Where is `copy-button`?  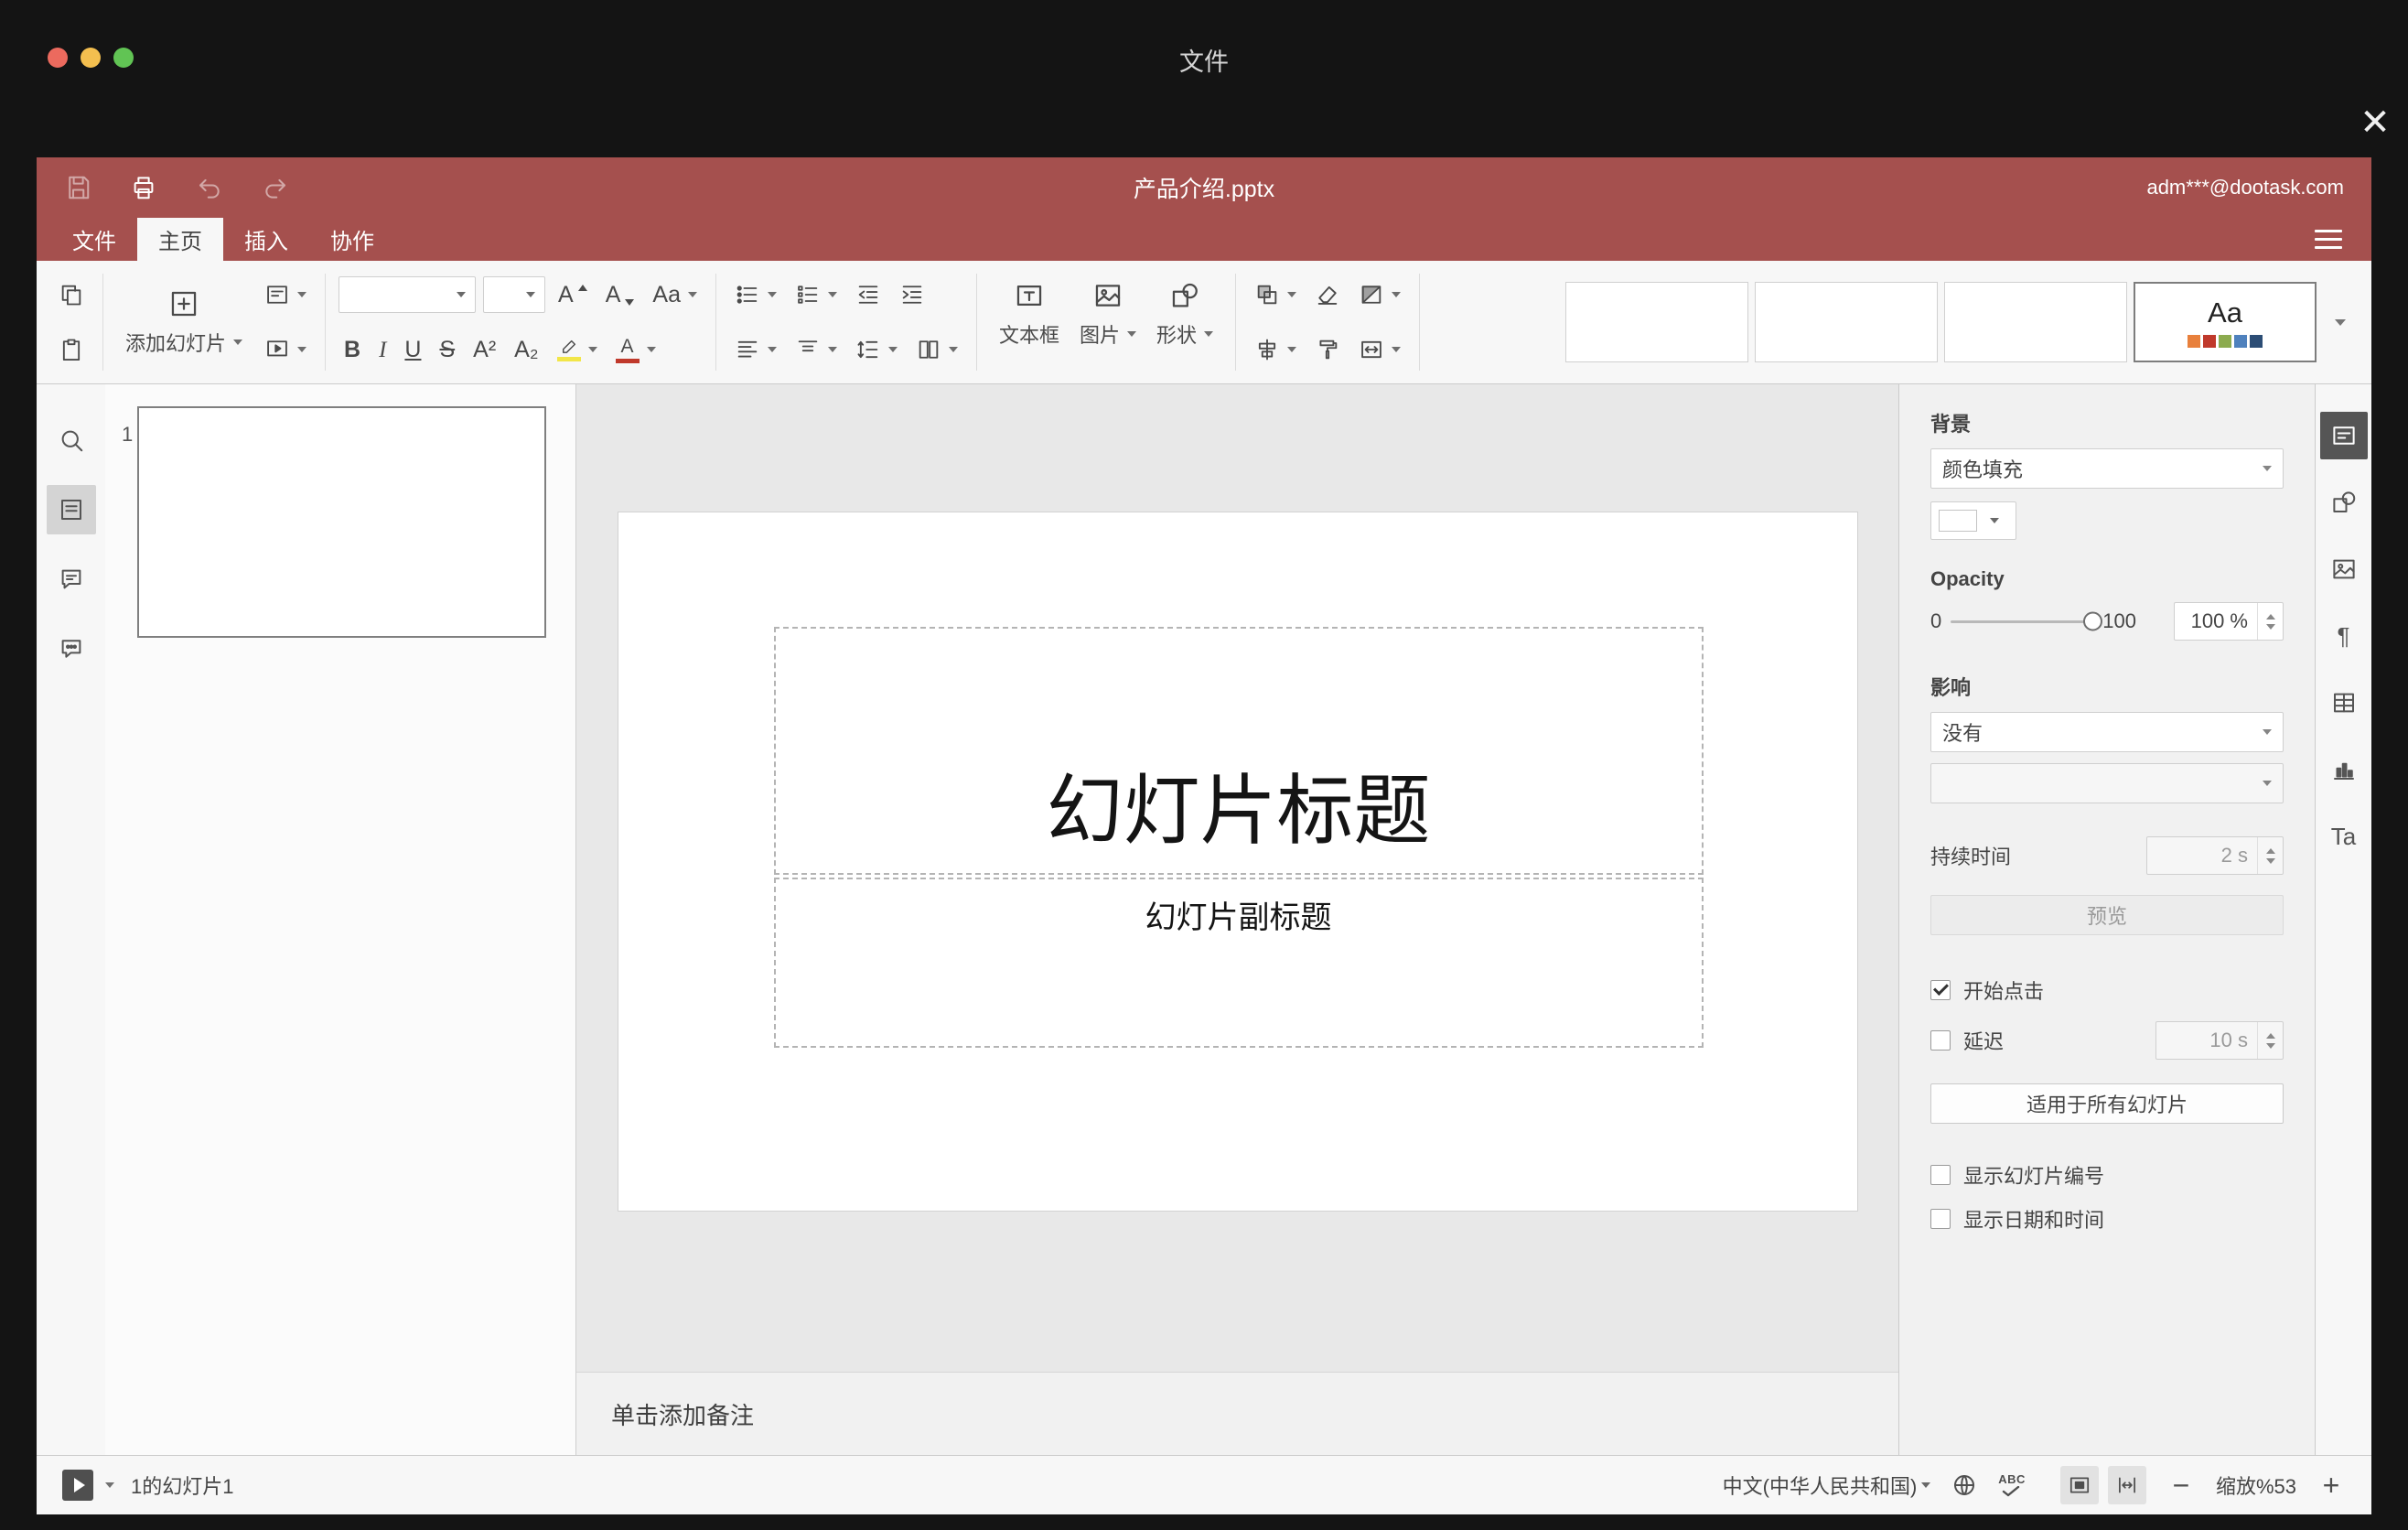
copy-button is located at coordinates (71, 294).